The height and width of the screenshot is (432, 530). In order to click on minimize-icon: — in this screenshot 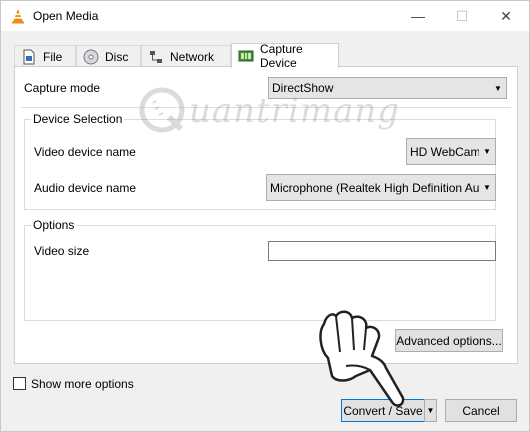, I will do `click(418, 16)`.